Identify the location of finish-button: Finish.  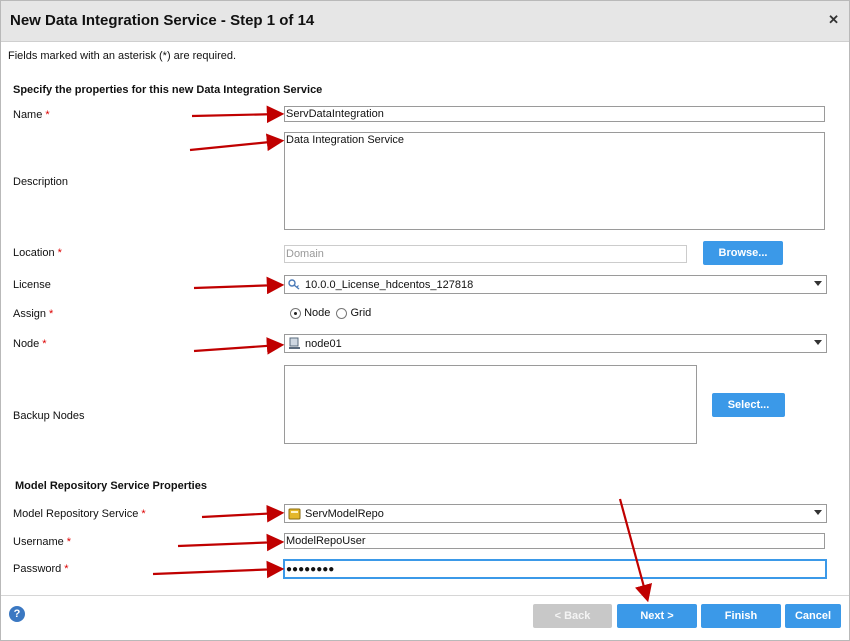
(741, 616).